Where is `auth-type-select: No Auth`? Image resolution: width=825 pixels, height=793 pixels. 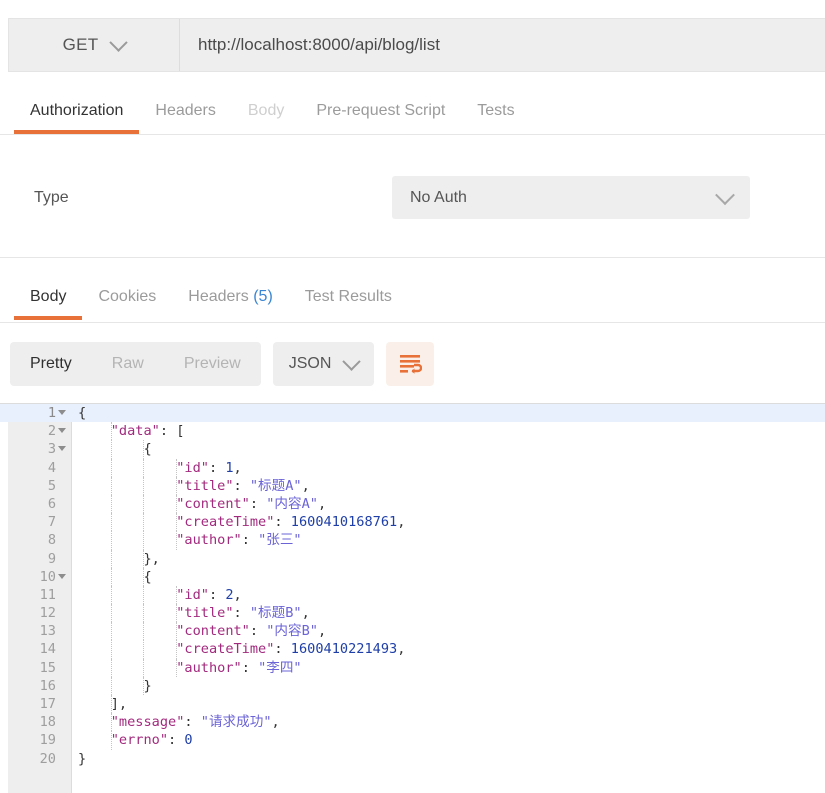
auth-type-select: No Auth is located at coordinates (571, 197).